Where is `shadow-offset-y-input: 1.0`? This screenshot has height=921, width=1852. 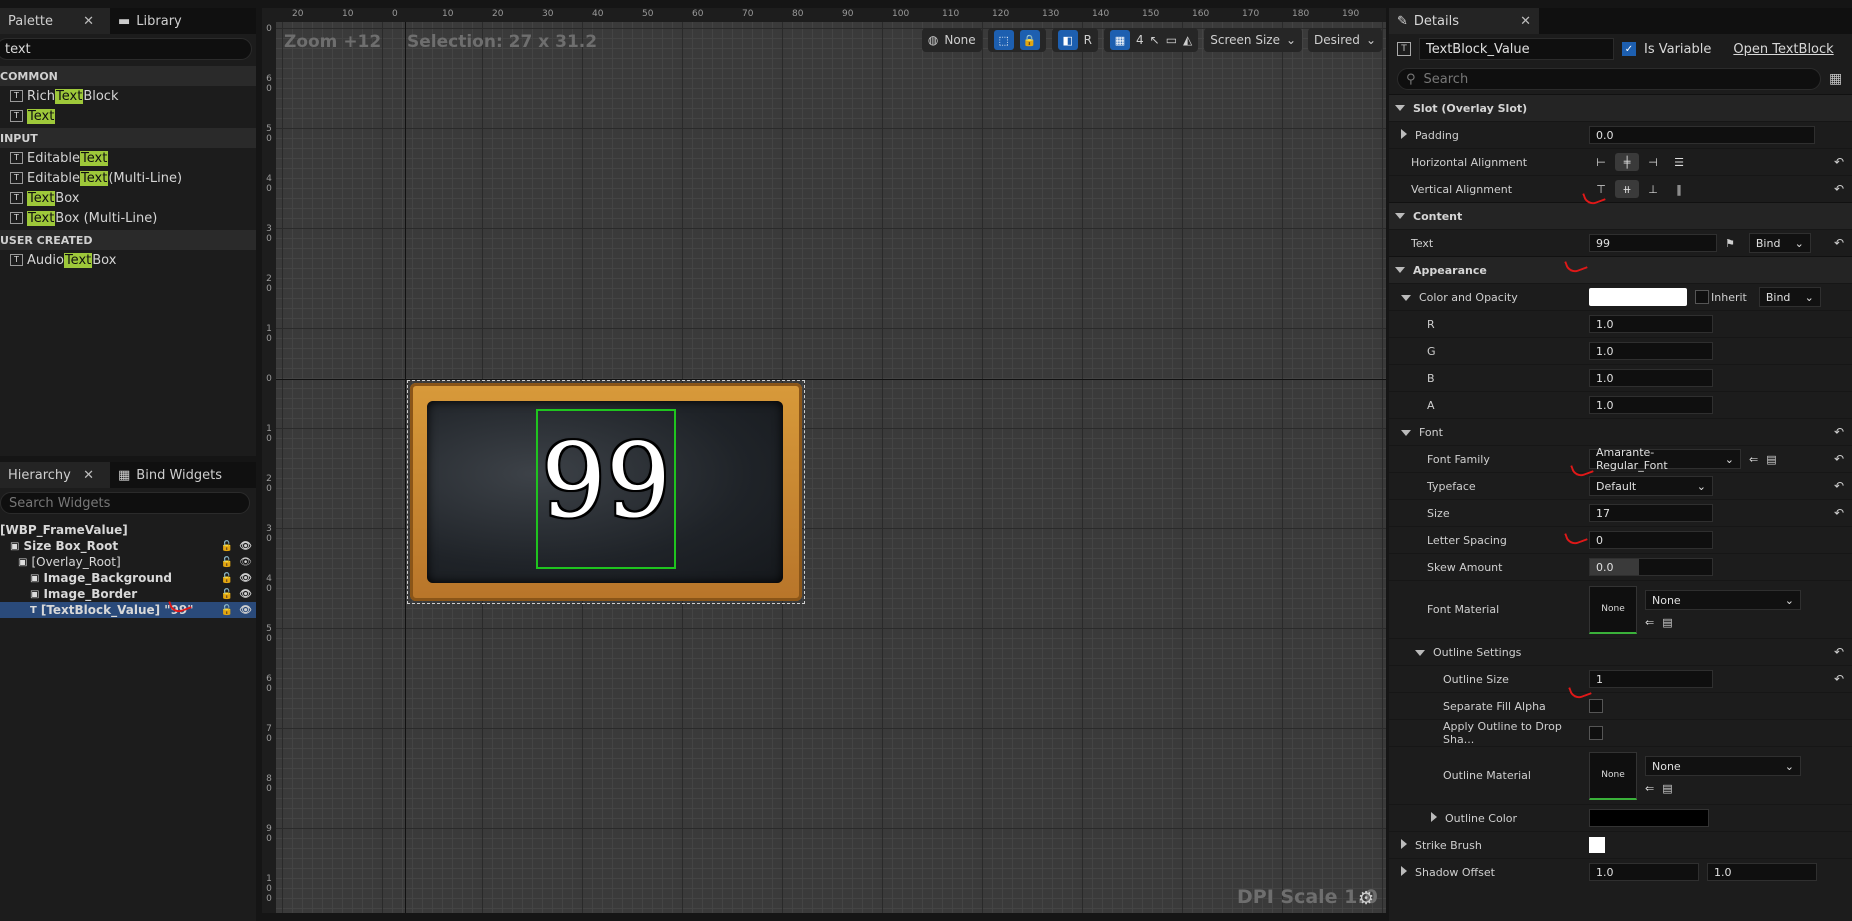
shadow-offset-y-input: 1.0 is located at coordinates (1762, 872).